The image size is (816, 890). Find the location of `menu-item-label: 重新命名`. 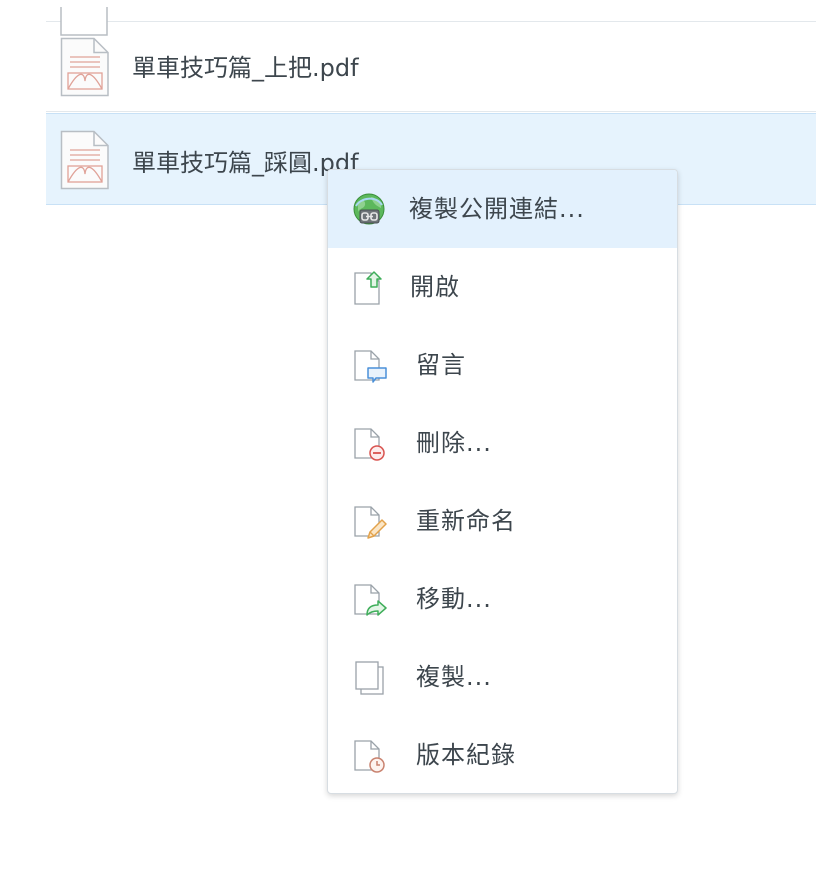

menu-item-label: 重新命名 is located at coordinates (466, 521).